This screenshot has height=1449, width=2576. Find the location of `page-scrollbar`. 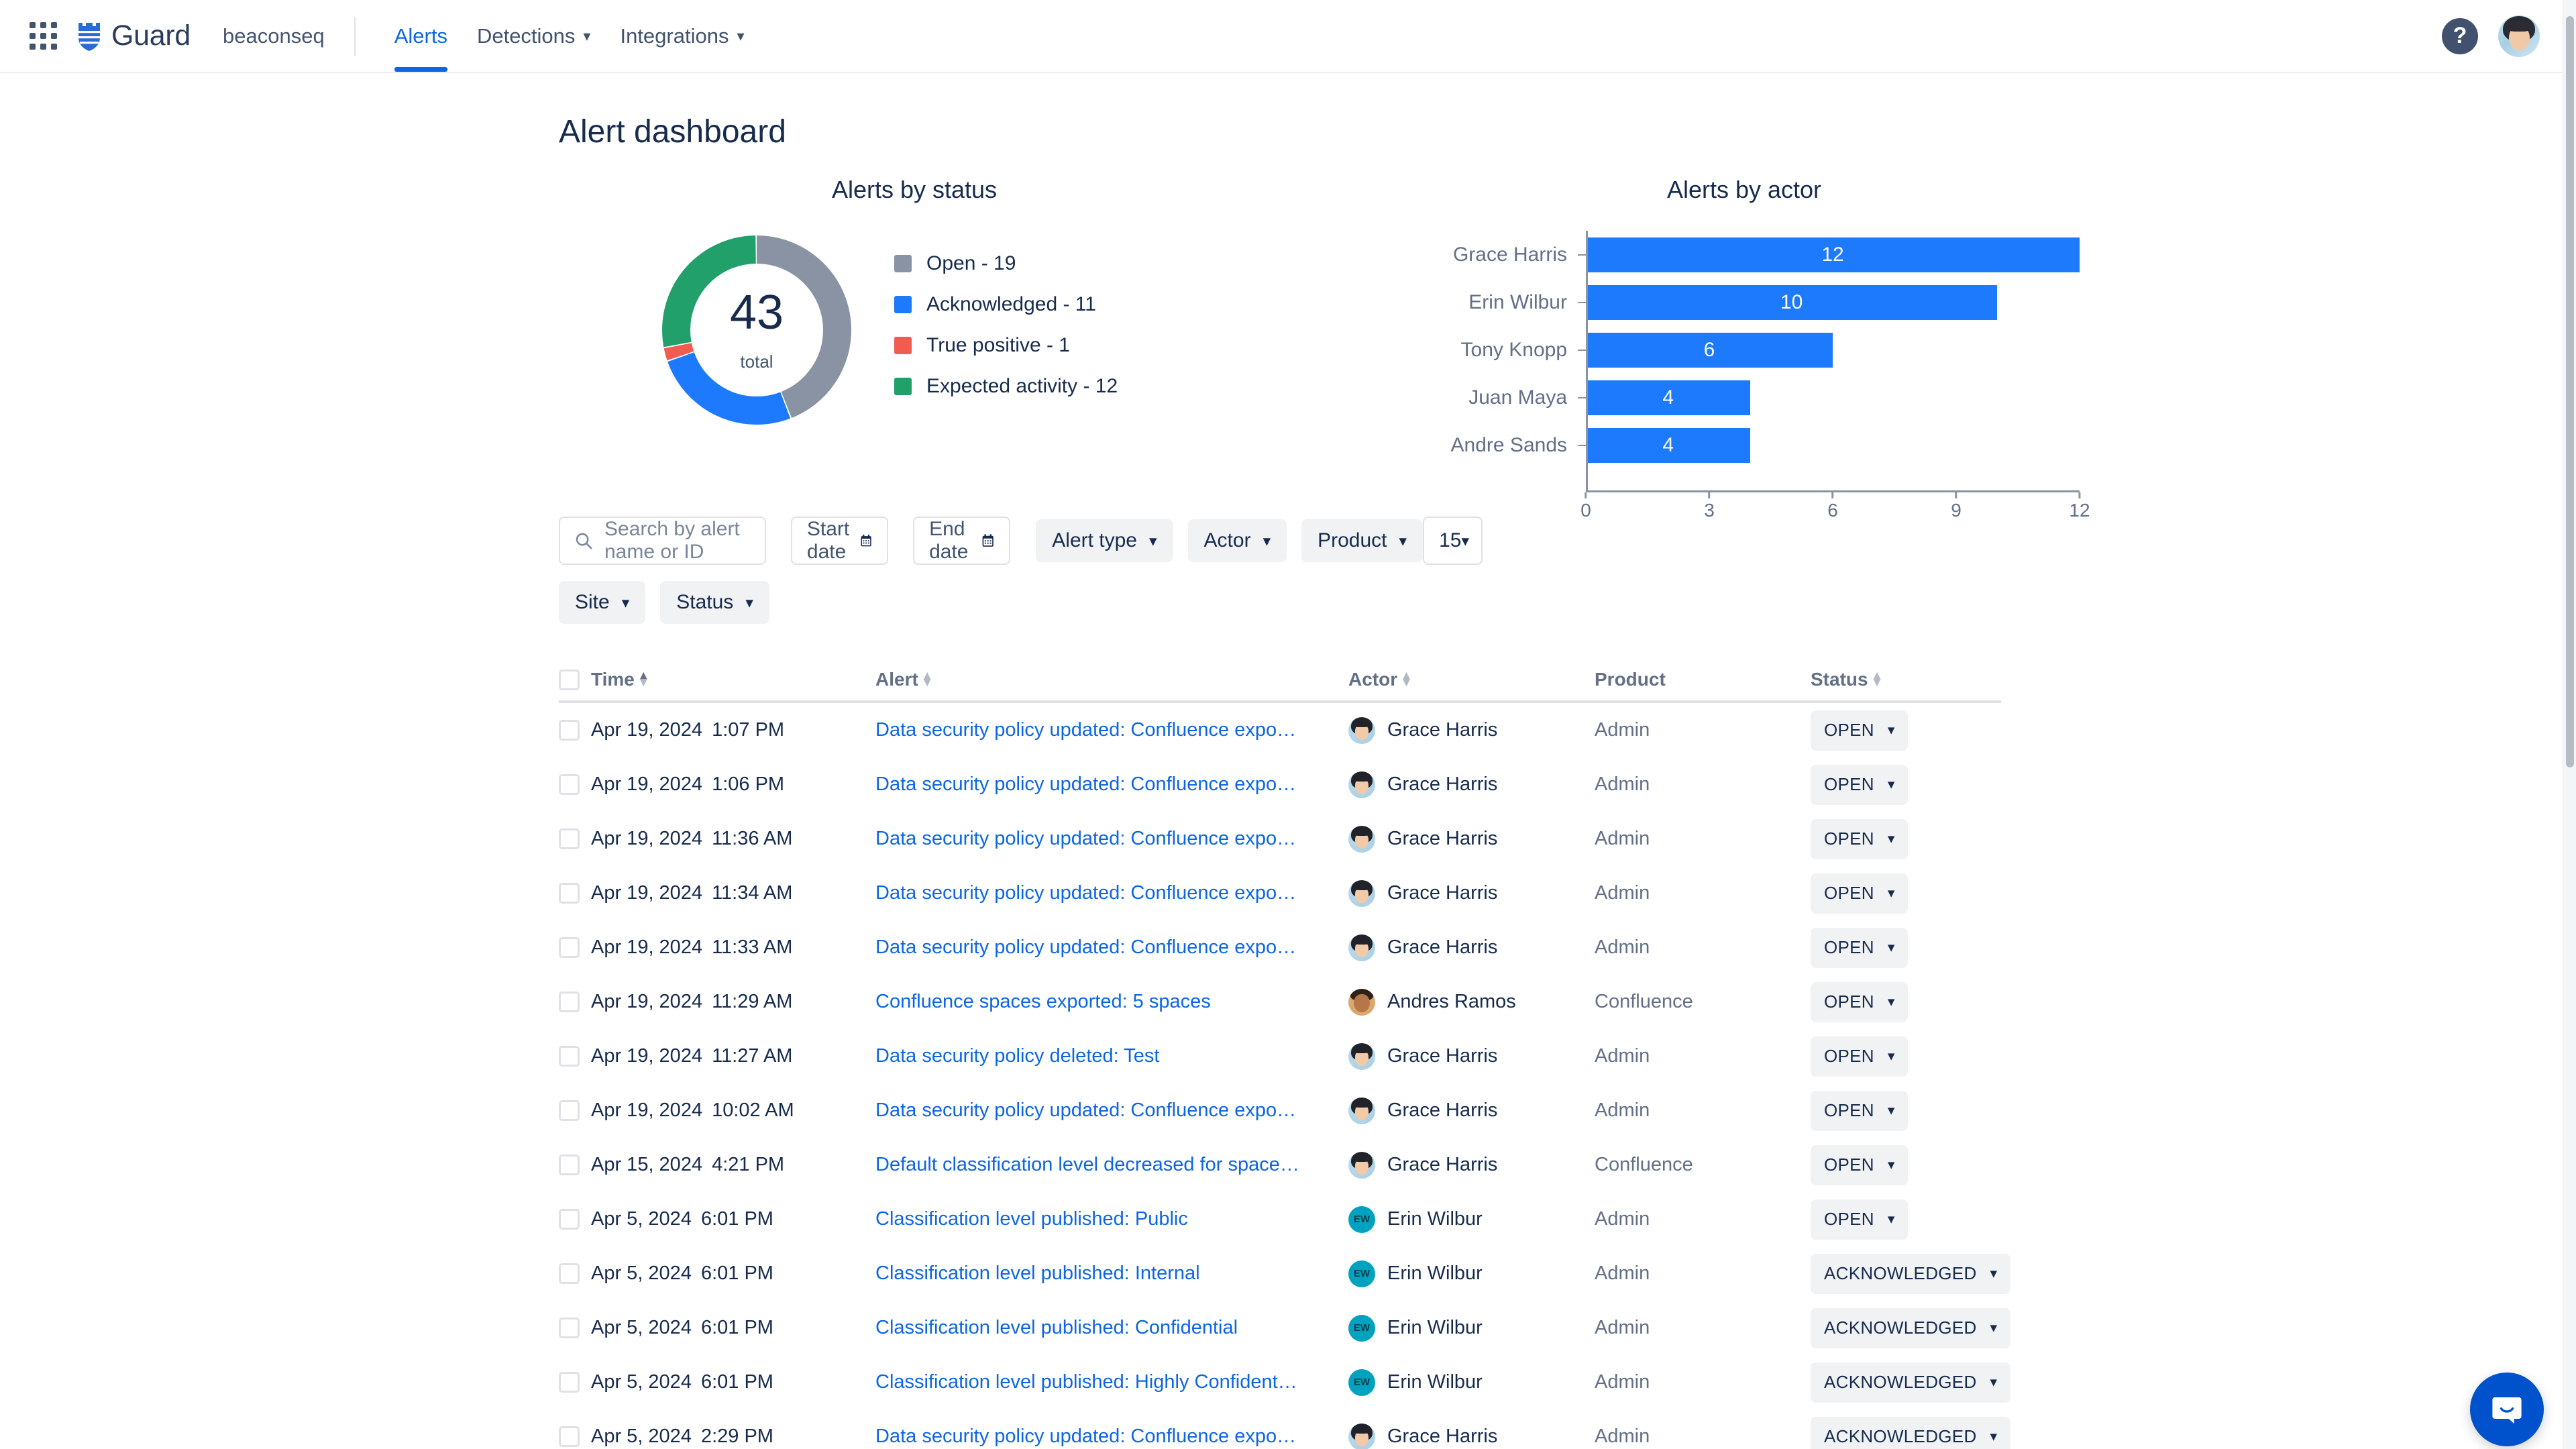

page-scrollbar is located at coordinates (2569, 724).